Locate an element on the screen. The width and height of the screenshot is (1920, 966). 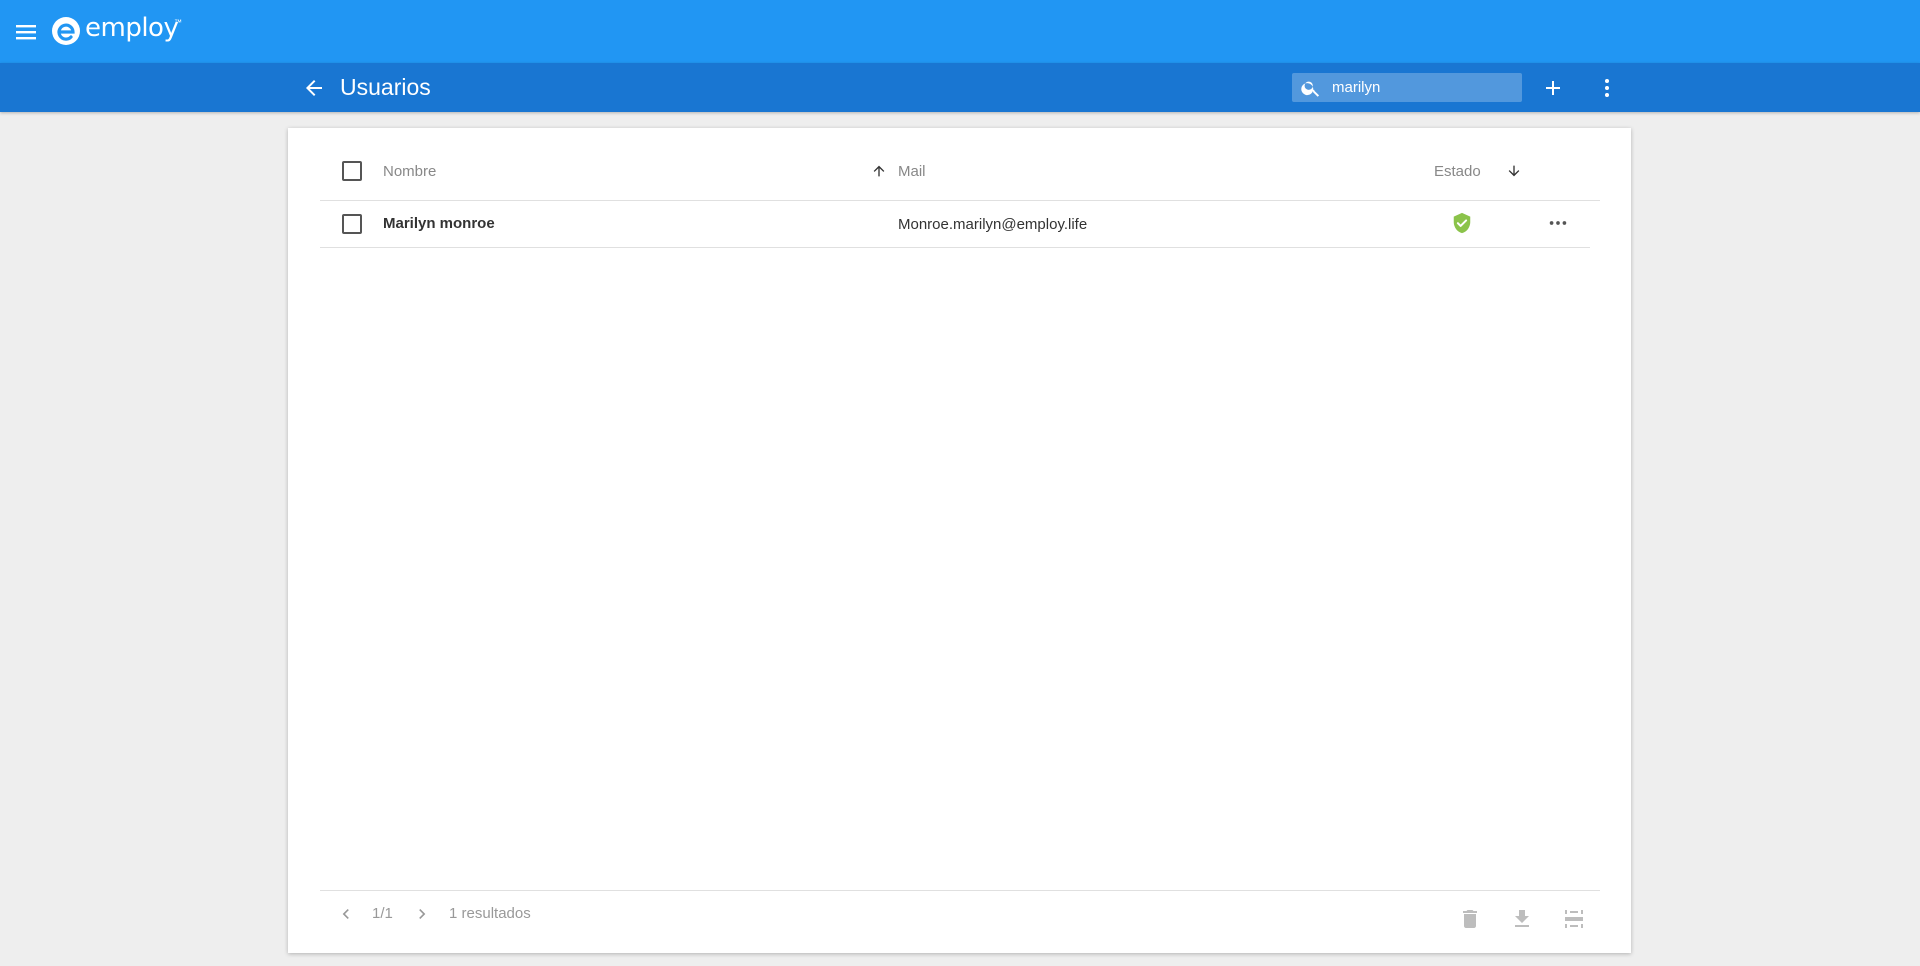
download-icon is located at coordinates (1522, 919).